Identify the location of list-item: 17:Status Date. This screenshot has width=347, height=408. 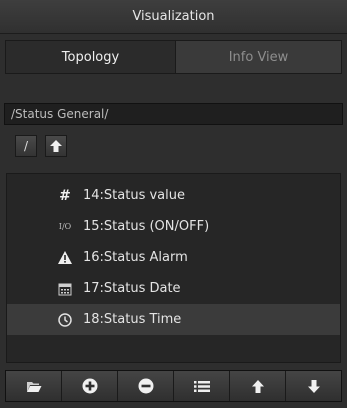
(173, 288).